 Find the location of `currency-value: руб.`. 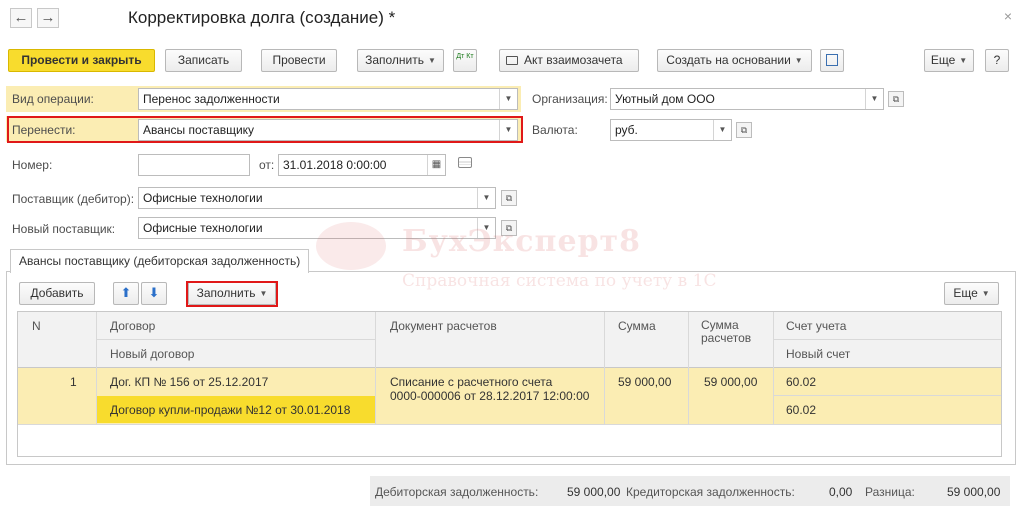

currency-value: руб. is located at coordinates (626, 130).